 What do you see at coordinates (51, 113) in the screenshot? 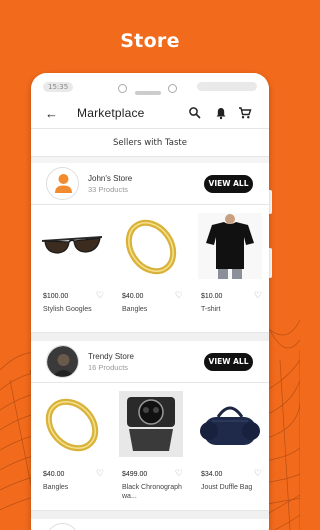
I see `back-arrow-icon: ←` at bounding box center [51, 113].